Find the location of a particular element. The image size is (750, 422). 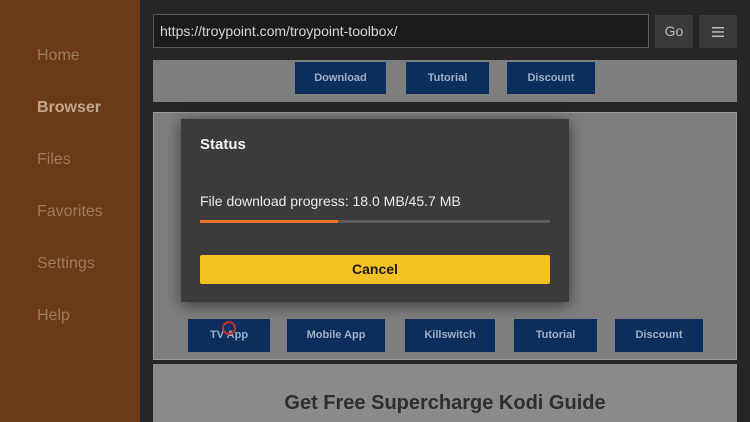

sidebar-item-browser: Browser is located at coordinates (69, 108).